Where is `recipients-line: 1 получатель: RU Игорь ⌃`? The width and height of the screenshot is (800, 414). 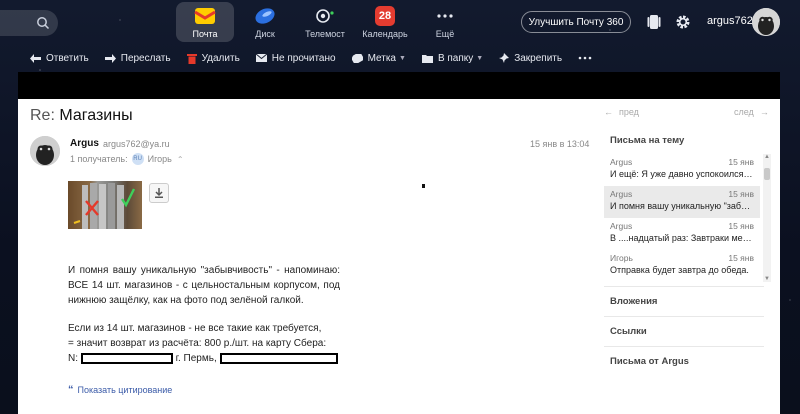
recipients-line: 1 получатель: RU Игорь ⌃ is located at coordinates (127, 159).